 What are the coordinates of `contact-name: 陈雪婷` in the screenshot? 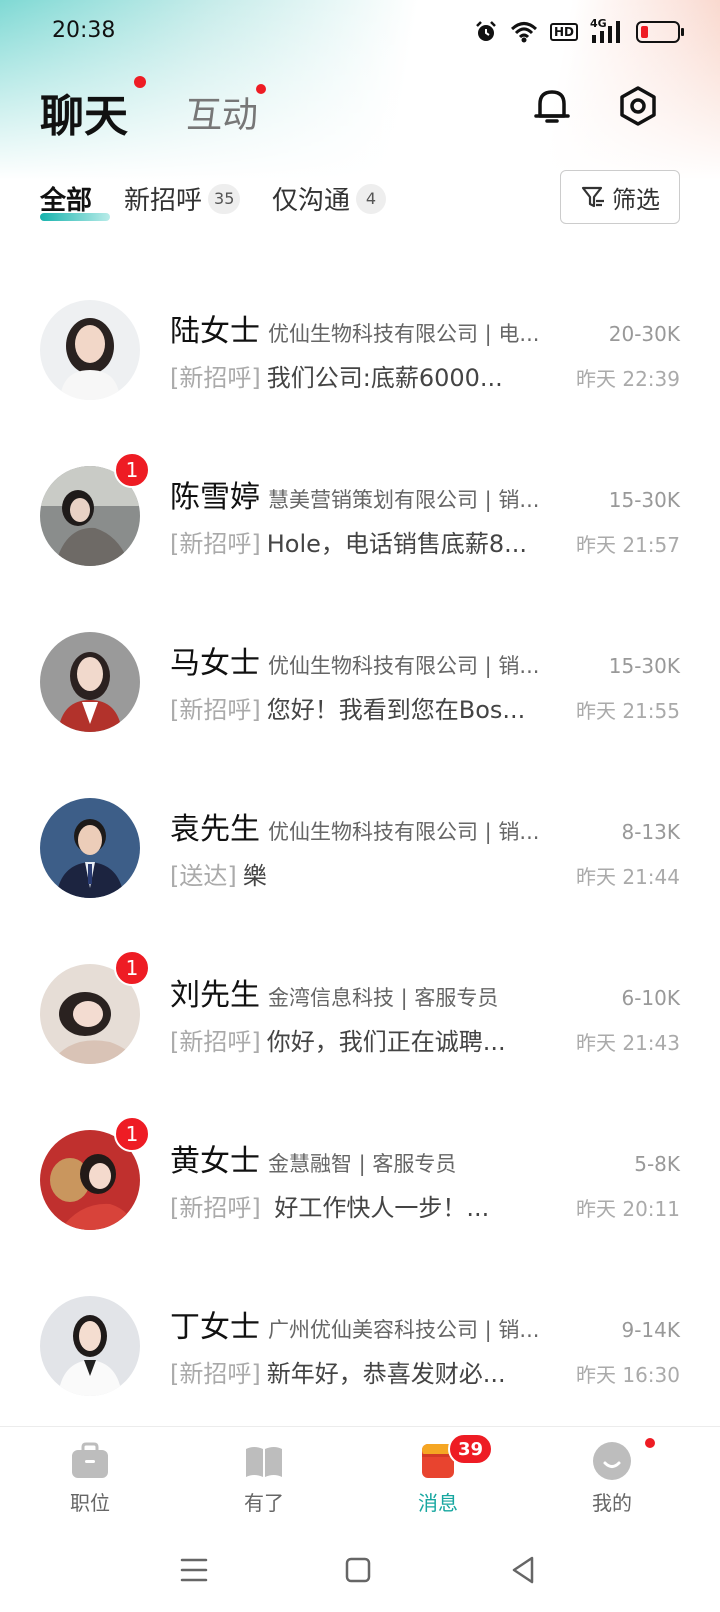 It's located at (215, 497).